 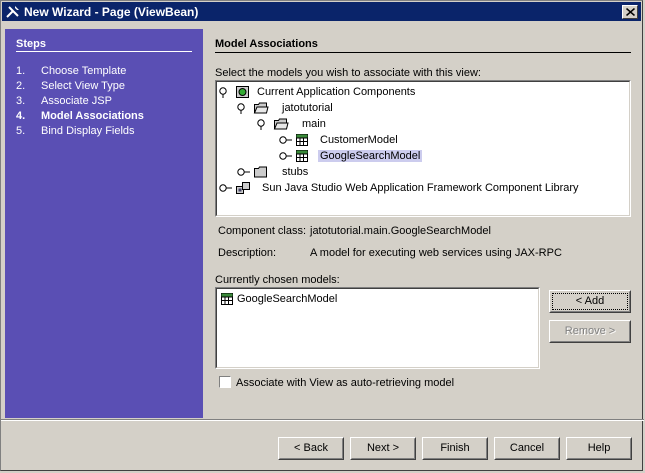 What do you see at coordinates (322, 420) in the screenshot?
I see `footer-divider` at bounding box center [322, 420].